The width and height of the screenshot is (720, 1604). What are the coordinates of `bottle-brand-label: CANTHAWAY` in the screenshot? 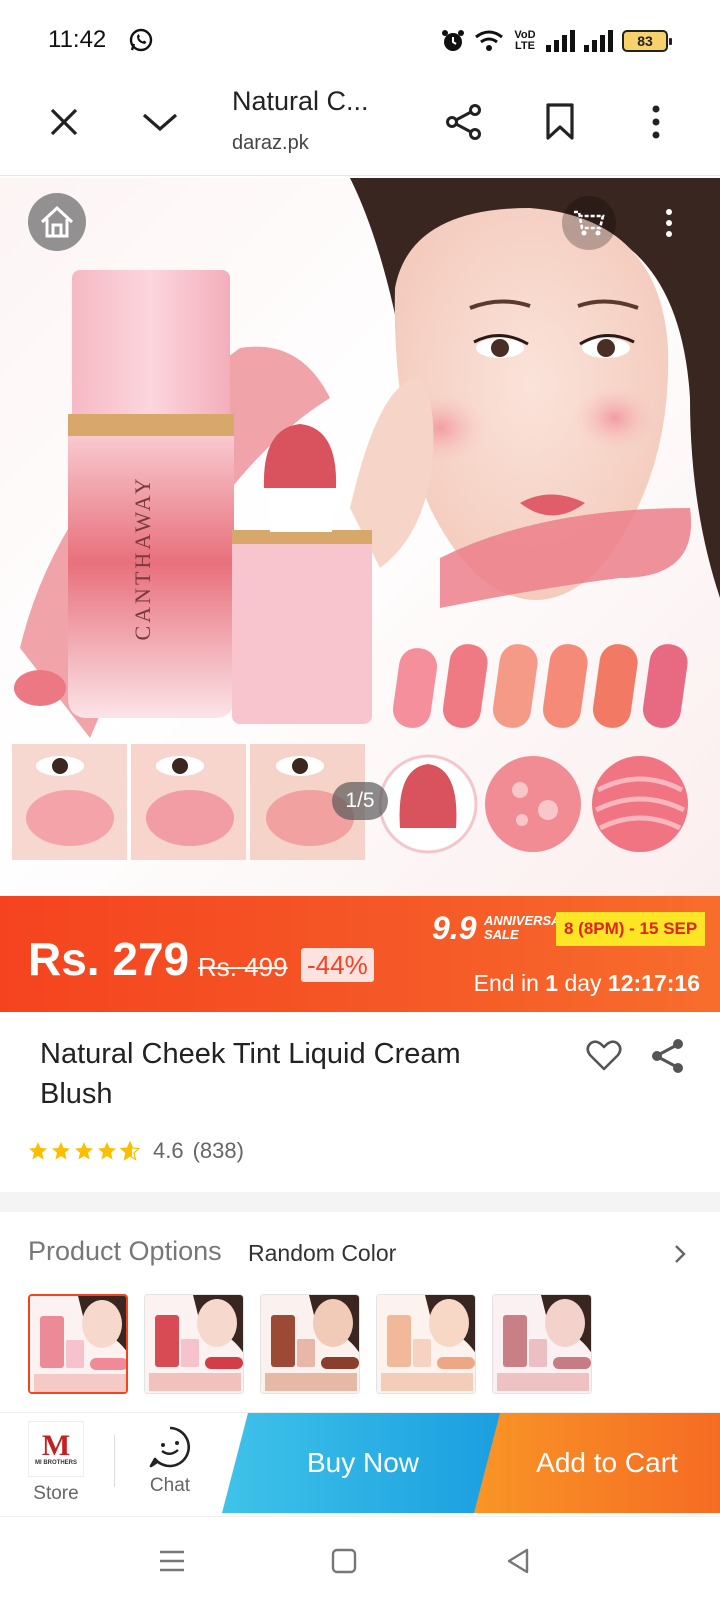 It's located at (142, 558).